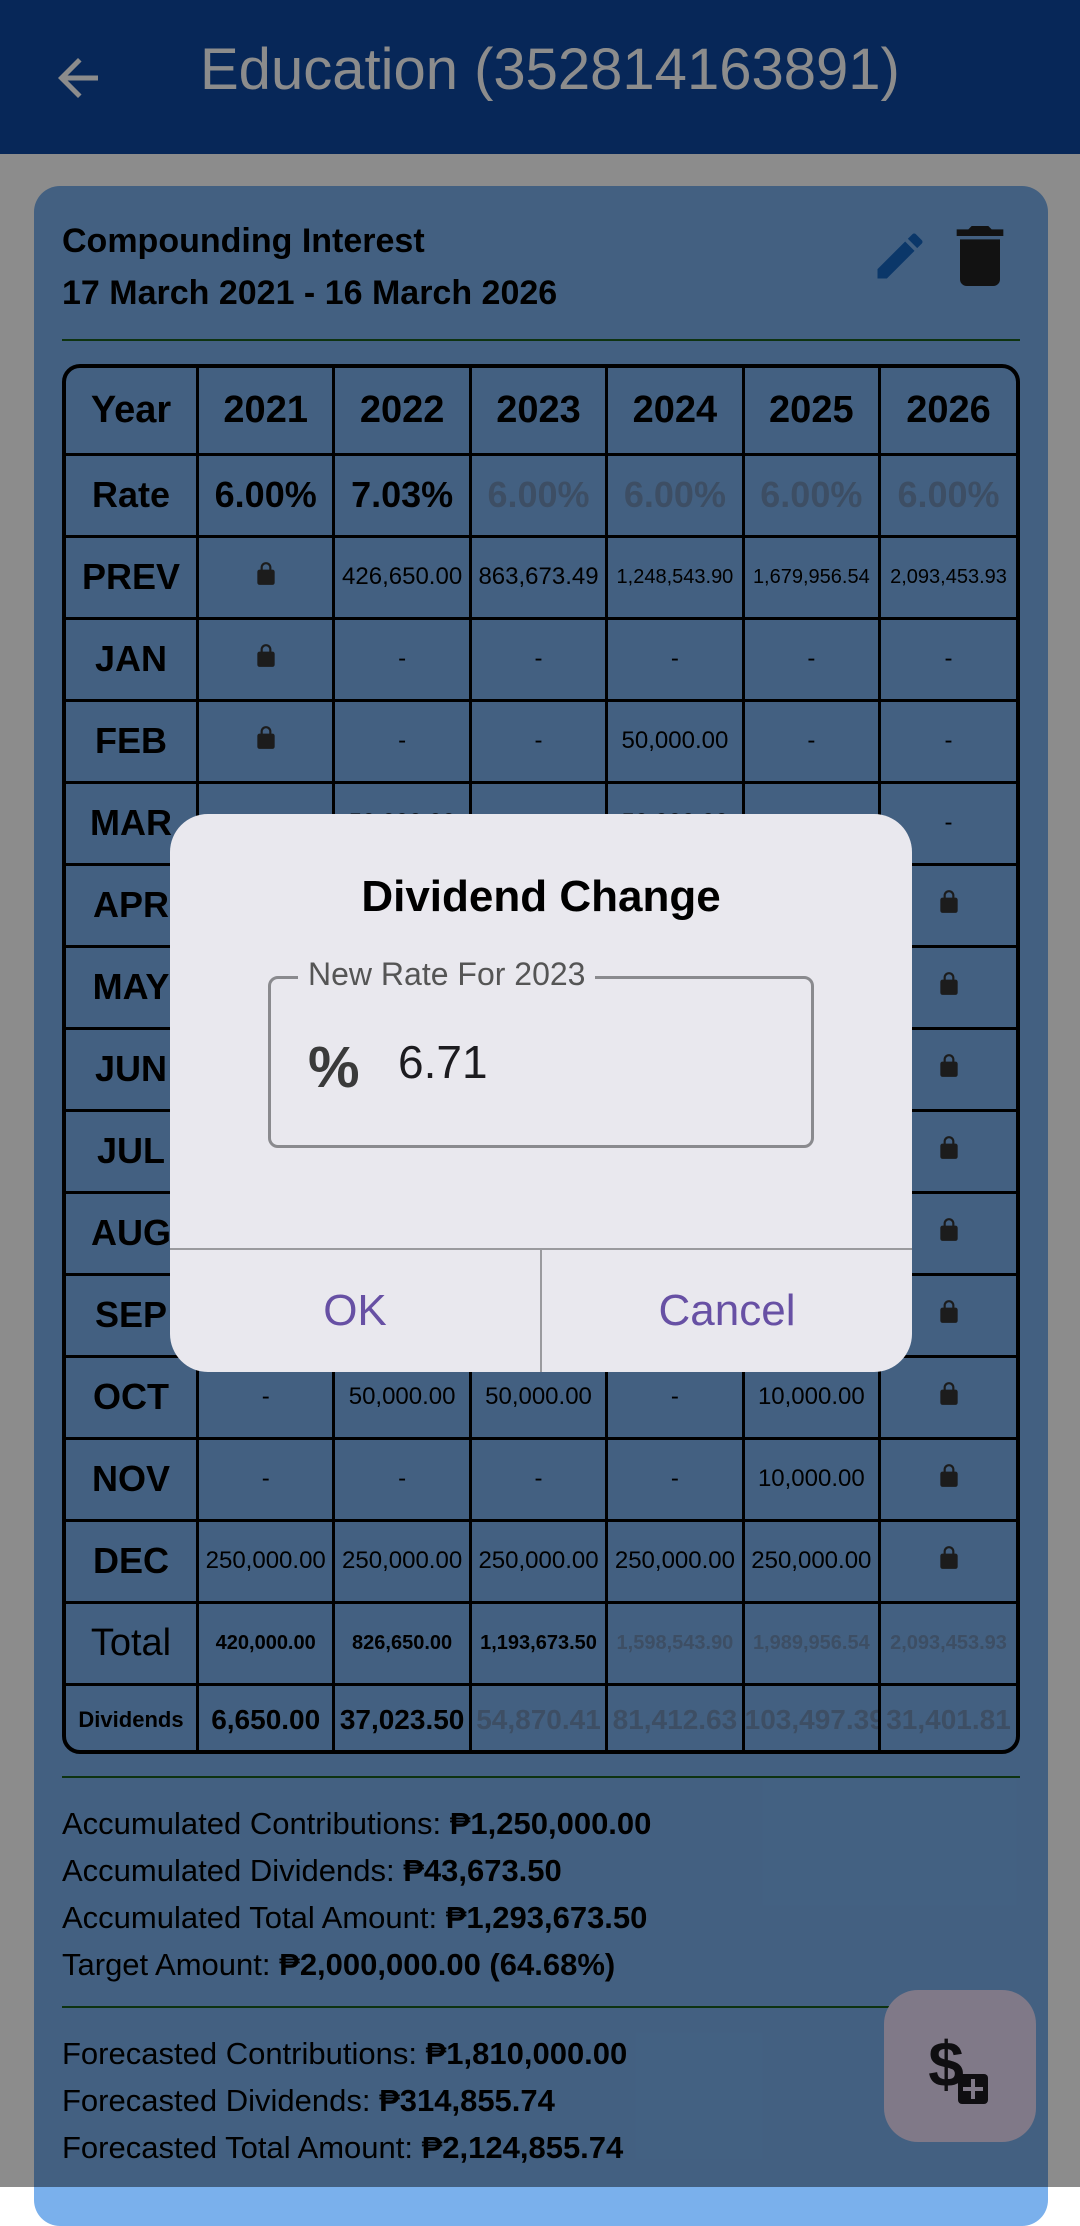 Image resolution: width=1080 pixels, height=2226 pixels. What do you see at coordinates (447, 974) in the screenshot?
I see `rate-field-label: New Rate For 2023` at bounding box center [447, 974].